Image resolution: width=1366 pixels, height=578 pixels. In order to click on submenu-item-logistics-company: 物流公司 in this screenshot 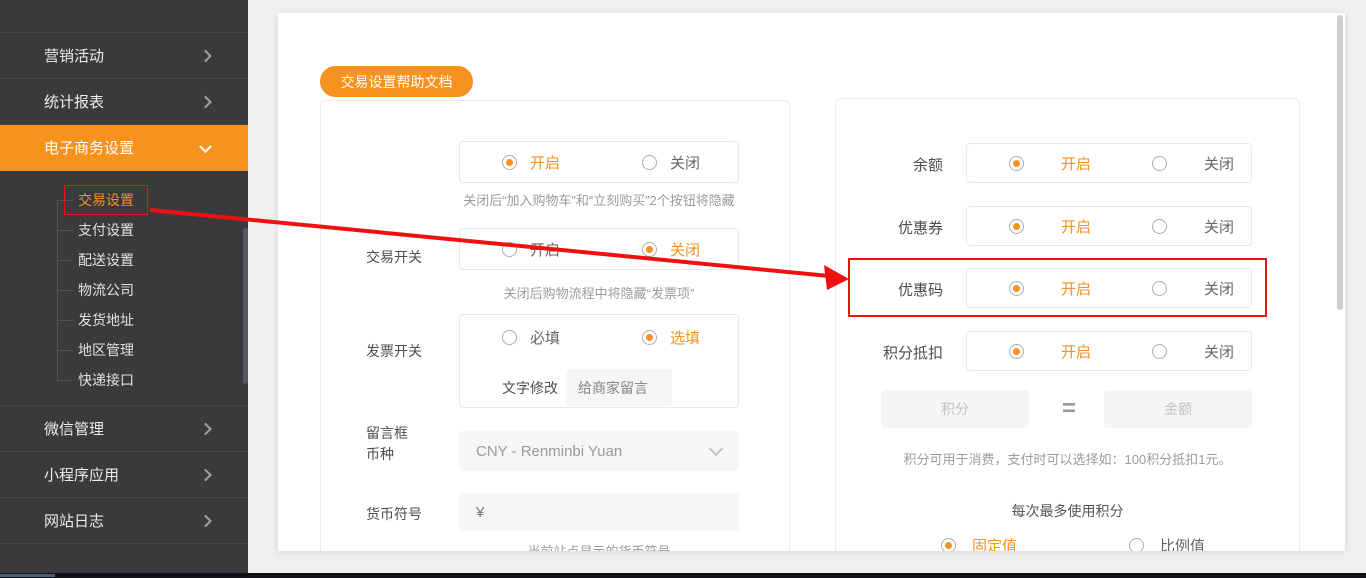, I will do `click(124, 290)`.